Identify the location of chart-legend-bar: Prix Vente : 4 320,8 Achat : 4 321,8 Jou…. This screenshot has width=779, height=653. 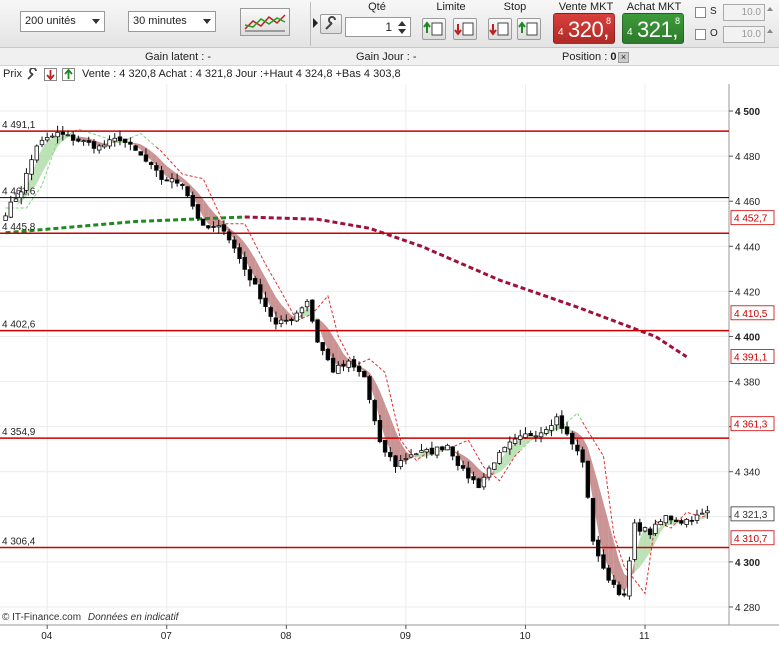
(389, 75).